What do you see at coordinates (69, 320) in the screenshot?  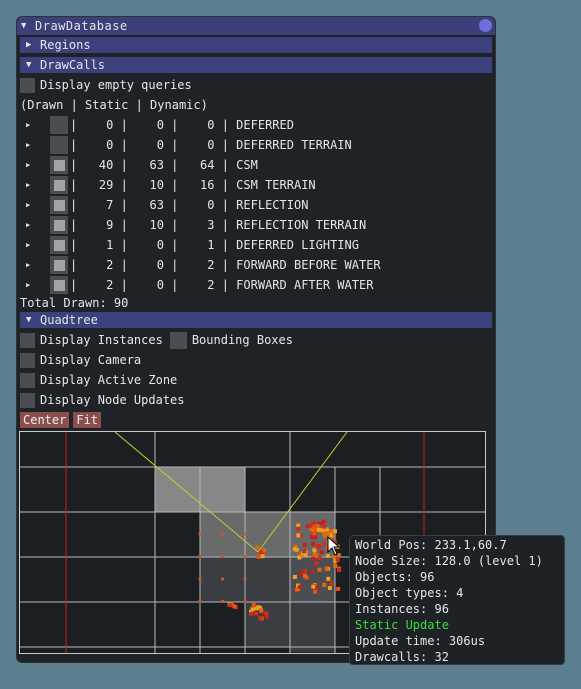 I see `quadtree-label: Quadtree` at bounding box center [69, 320].